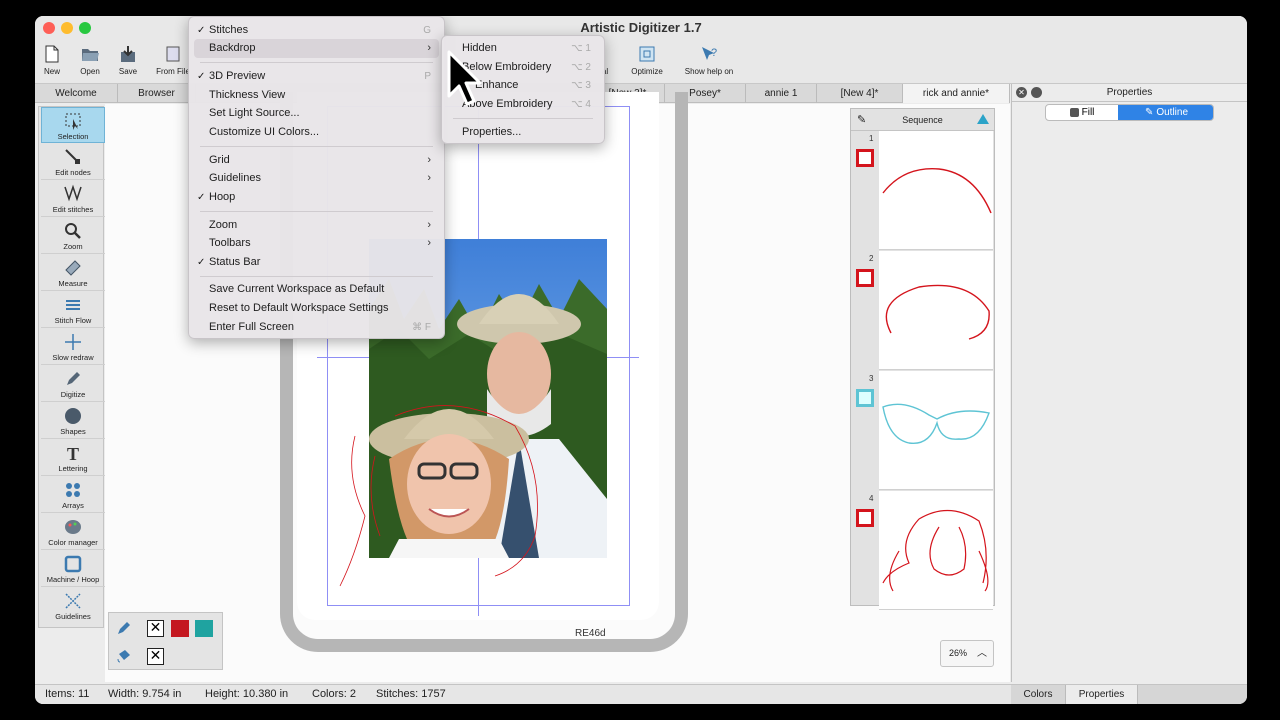 The width and height of the screenshot is (1280, 720). I want to click on optimize-button: Optimize, so click(647, 60).